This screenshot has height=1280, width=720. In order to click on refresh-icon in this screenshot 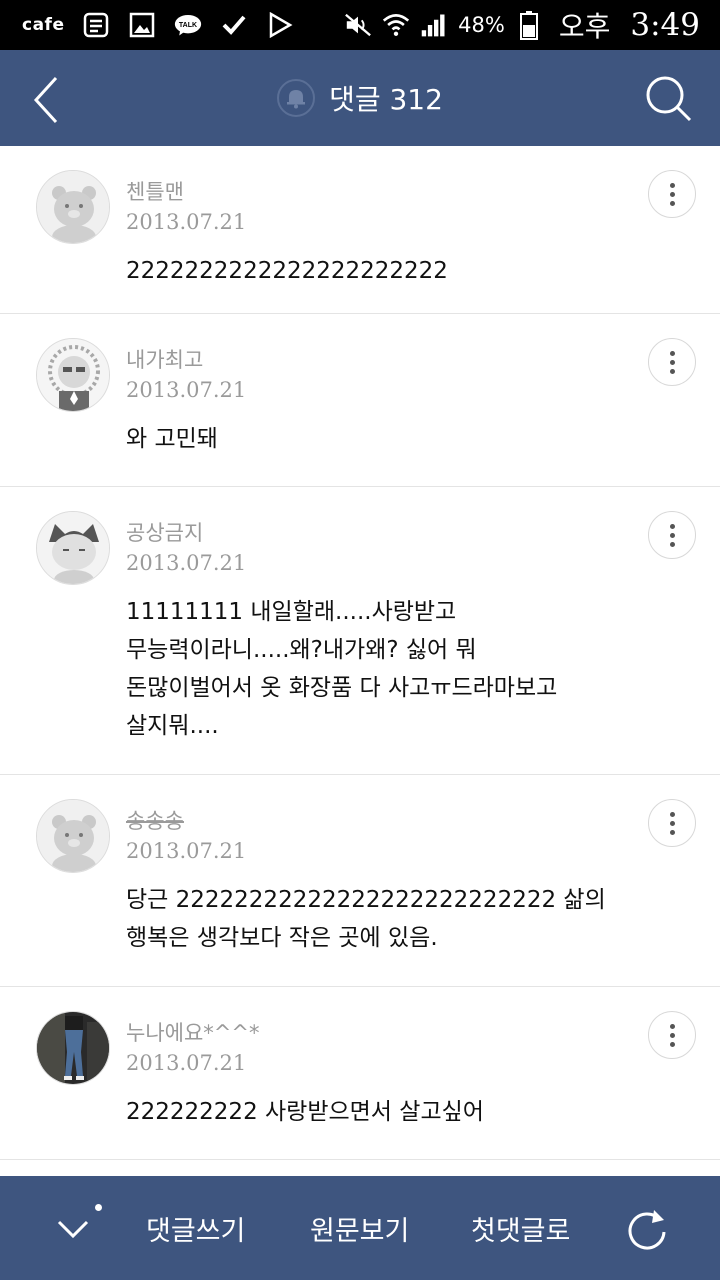, I will do `click(647, 1230)`.